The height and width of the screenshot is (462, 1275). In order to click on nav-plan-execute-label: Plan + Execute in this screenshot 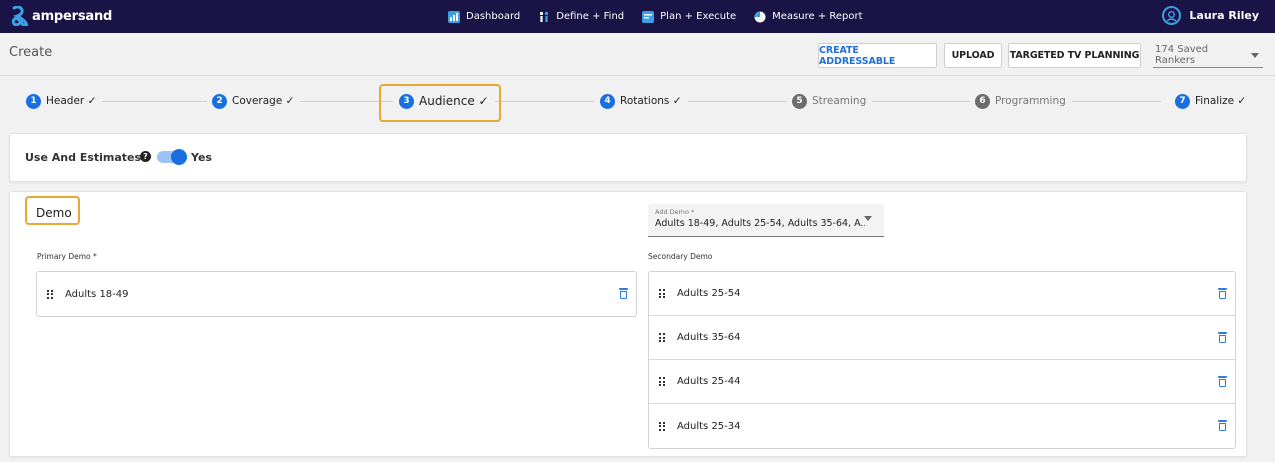, I will do `click(698, 16)`.